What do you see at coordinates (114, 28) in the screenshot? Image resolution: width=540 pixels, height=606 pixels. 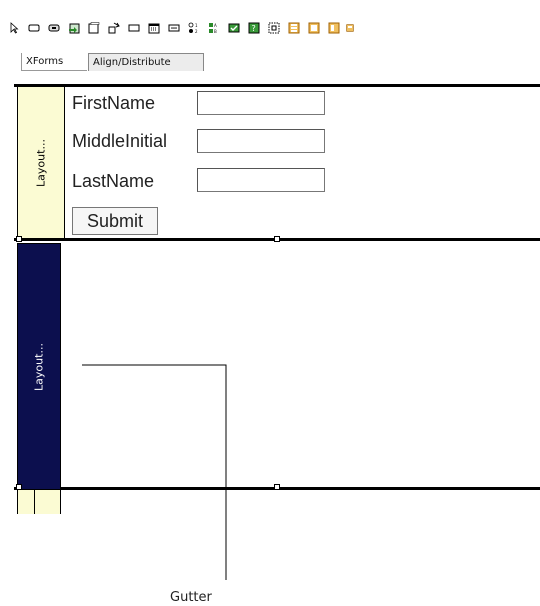 I see `select-icon` at bounding box center [114, 28].